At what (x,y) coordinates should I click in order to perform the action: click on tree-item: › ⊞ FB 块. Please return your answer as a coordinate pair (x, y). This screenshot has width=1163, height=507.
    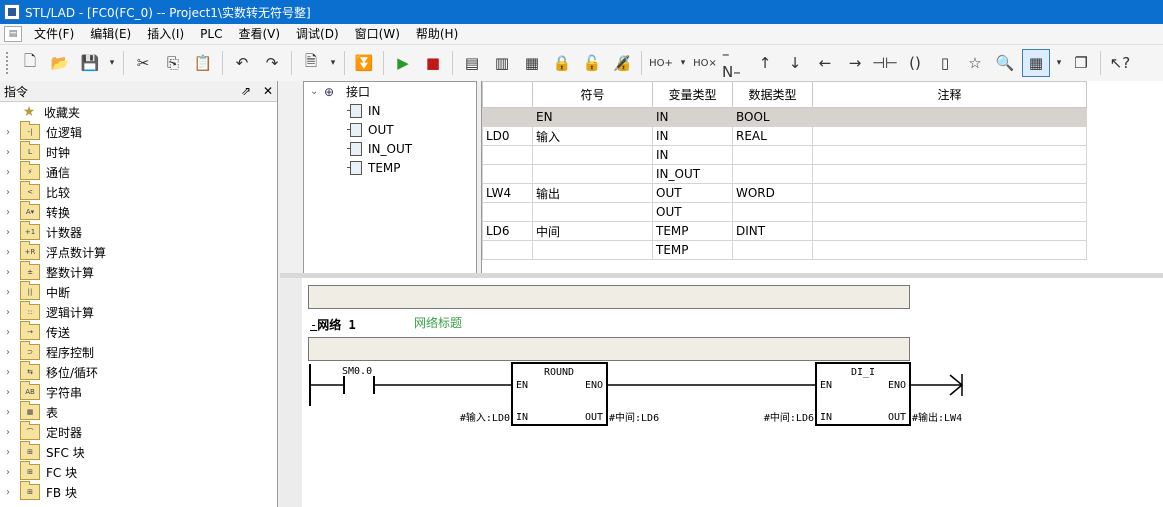
    Looking at the image, I should click on (138, 491).